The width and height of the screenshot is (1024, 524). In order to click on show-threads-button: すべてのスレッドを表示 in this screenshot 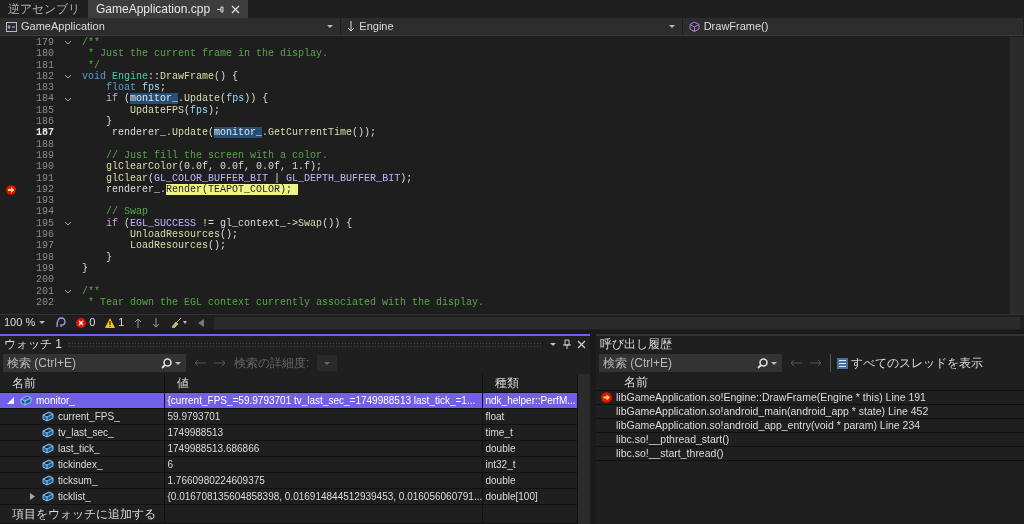, I will do `click(906, 363)`.